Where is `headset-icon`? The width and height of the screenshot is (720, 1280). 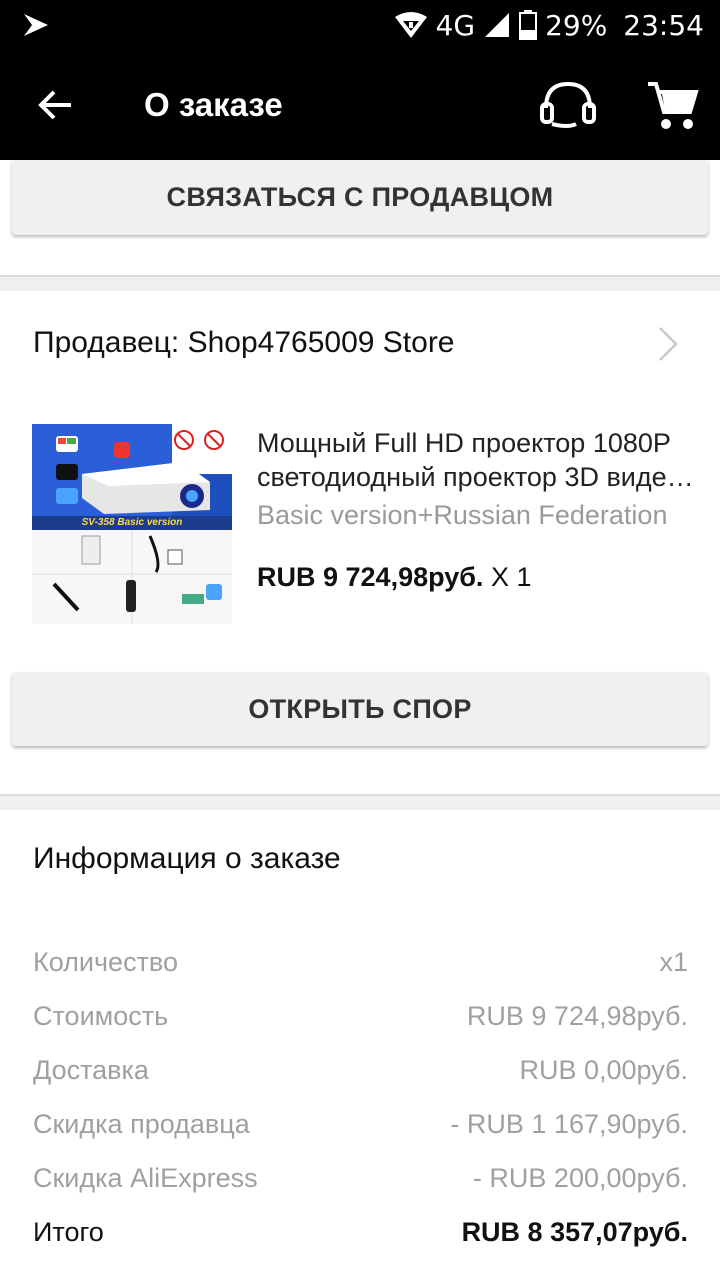
headset-icon is located at coordinates (568, 104).